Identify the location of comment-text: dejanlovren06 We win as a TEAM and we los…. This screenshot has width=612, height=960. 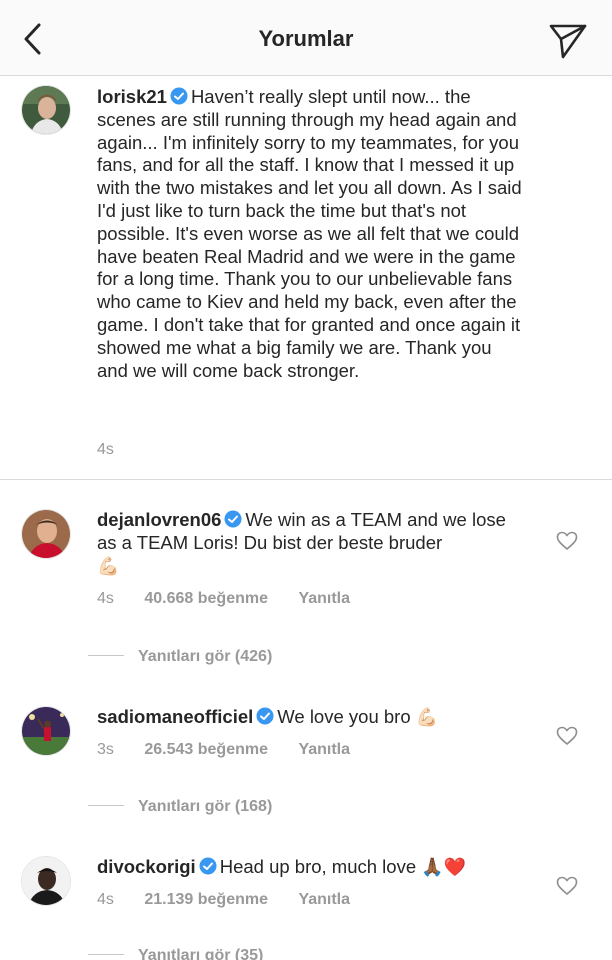
(307, 543).